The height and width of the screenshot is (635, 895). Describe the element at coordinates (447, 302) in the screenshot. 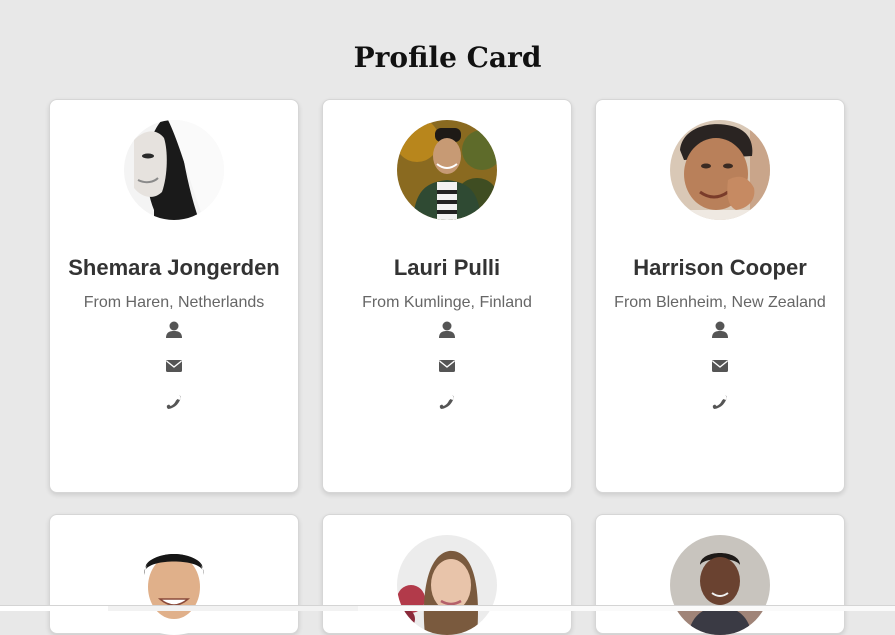

I see `profile-location: From Kumlinge, Finland` at that location.